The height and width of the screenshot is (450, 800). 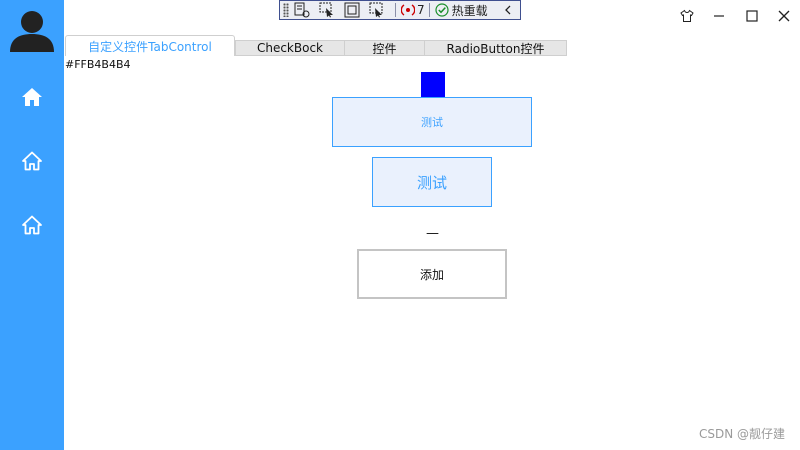 What do you see at coordinates (400, 10) in the screenshot?
I see `debug-toolbar: 7 热重载` at bounding box center [400, 10].